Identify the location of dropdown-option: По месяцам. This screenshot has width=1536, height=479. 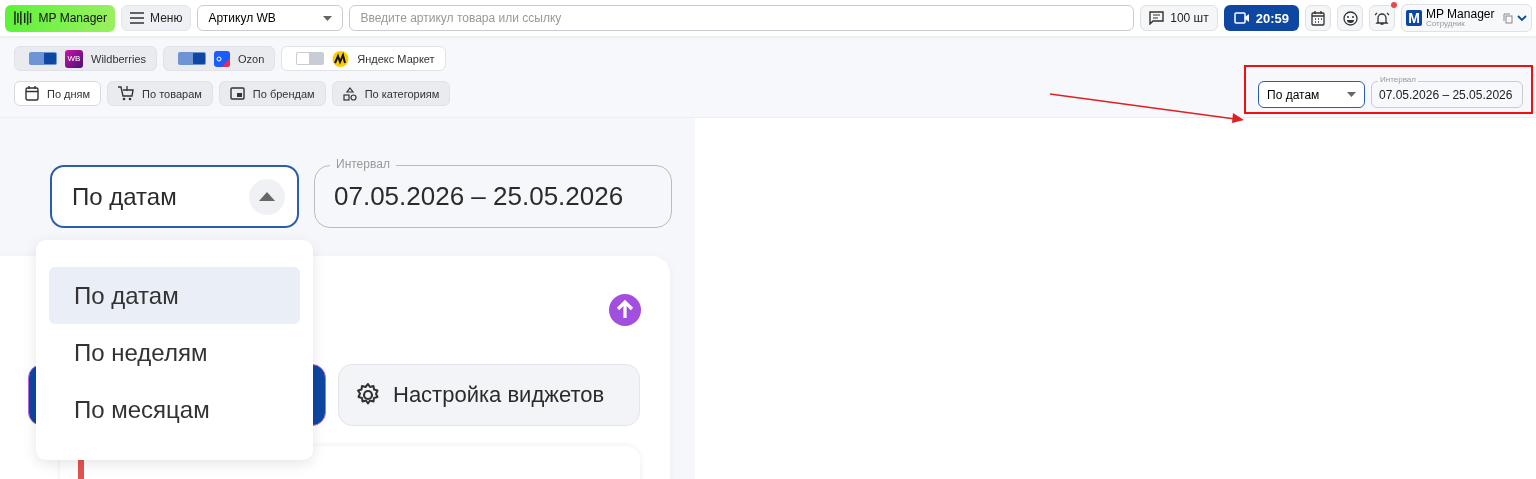
(174, 409).